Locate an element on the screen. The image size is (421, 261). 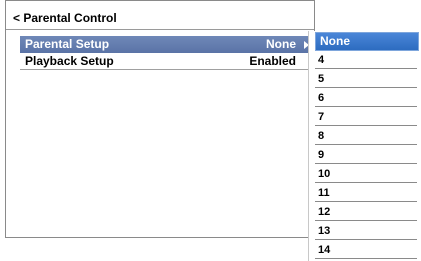
dropdown-option: 13 is located at coordinates (366, 231).